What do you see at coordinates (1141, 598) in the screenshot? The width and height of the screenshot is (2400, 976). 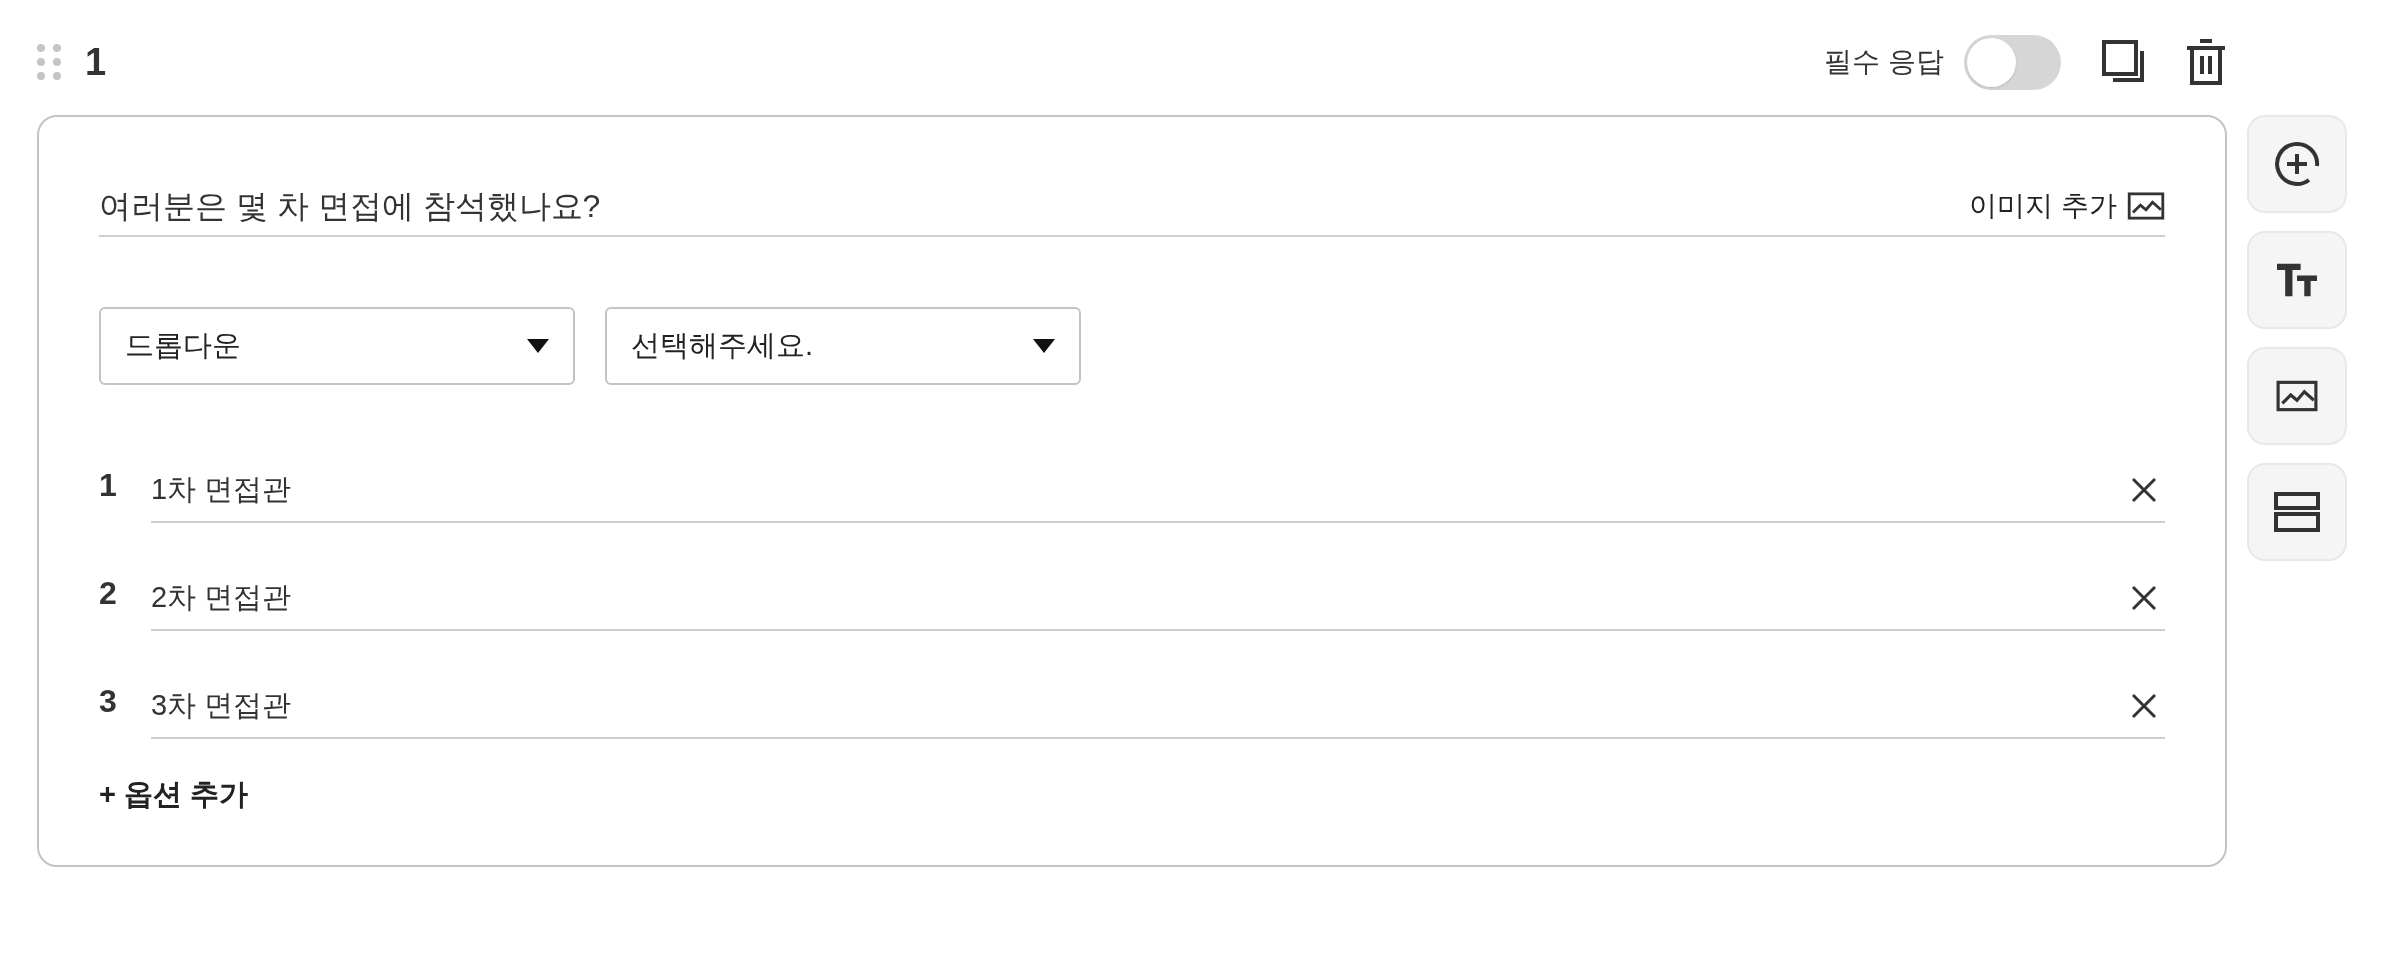 I see `option-field: 2차 면접관` at bounding box center [1141, 598].